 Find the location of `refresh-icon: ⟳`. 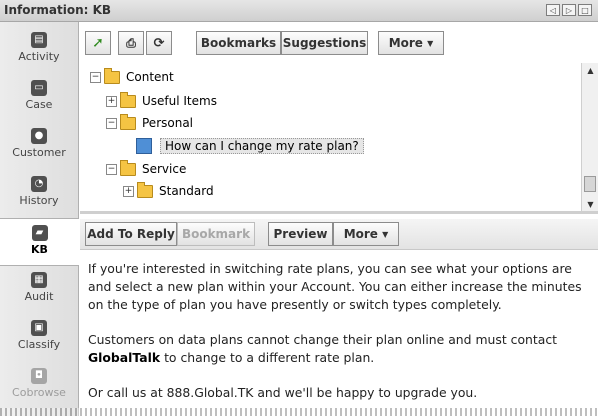

refresh-icon: ⟳ is located at coordinates (159, 43).